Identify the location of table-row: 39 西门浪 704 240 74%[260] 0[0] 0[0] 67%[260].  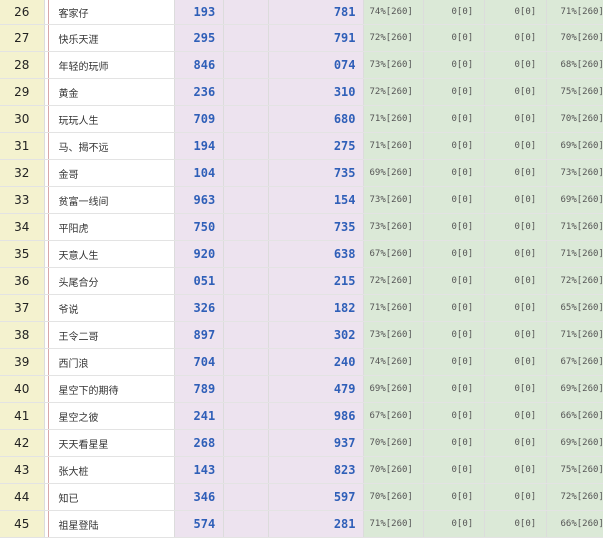
(301, 362).